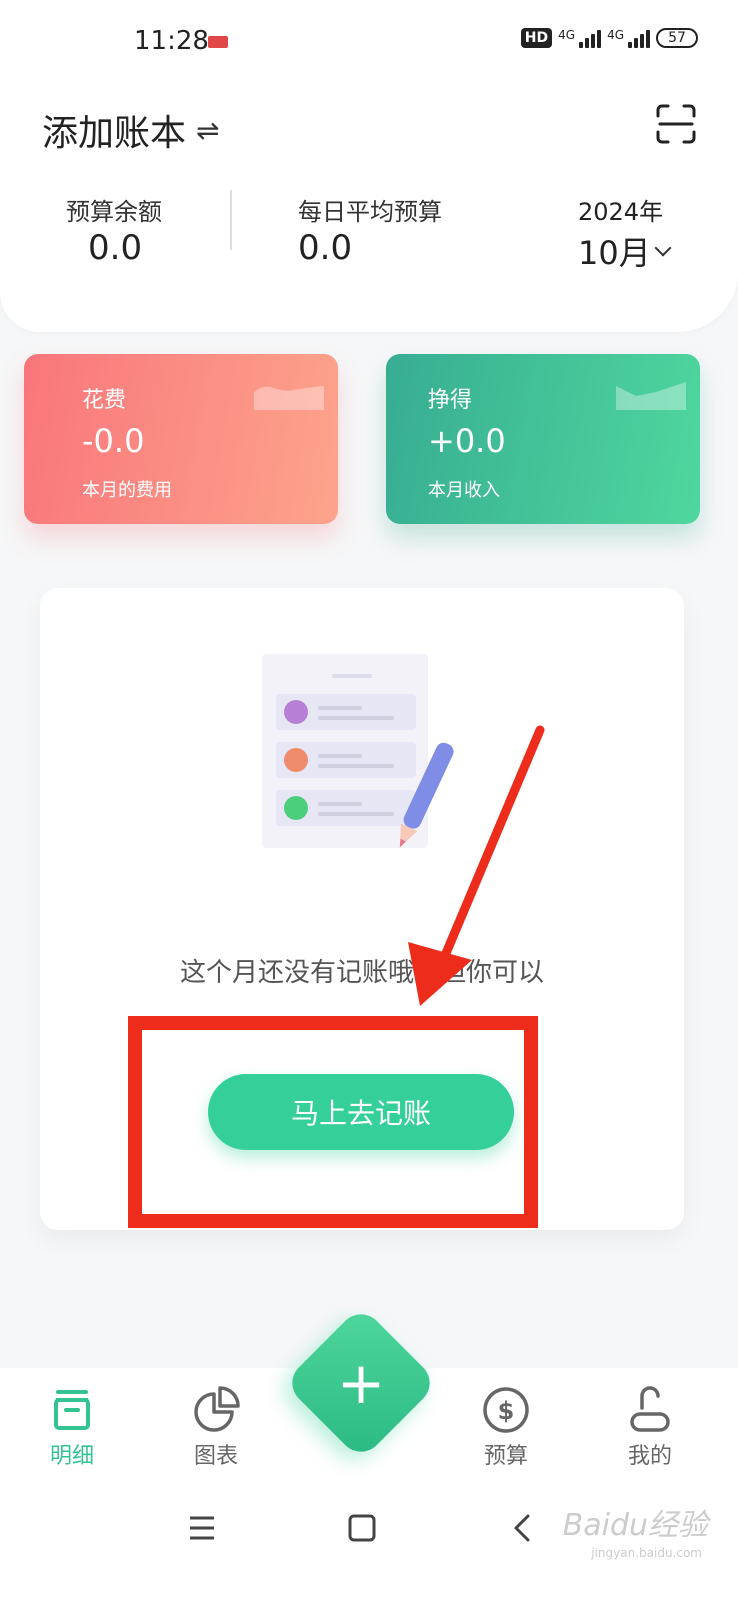 The height and width of the screenshot is (1600, 738). I want to click on watermark: Baidu经验, so click(635, 1525).